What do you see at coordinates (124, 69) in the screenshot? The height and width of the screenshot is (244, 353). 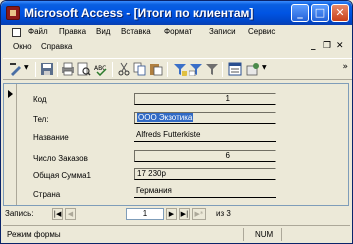 I see `cut-icon` at bounding box center [124, 69].